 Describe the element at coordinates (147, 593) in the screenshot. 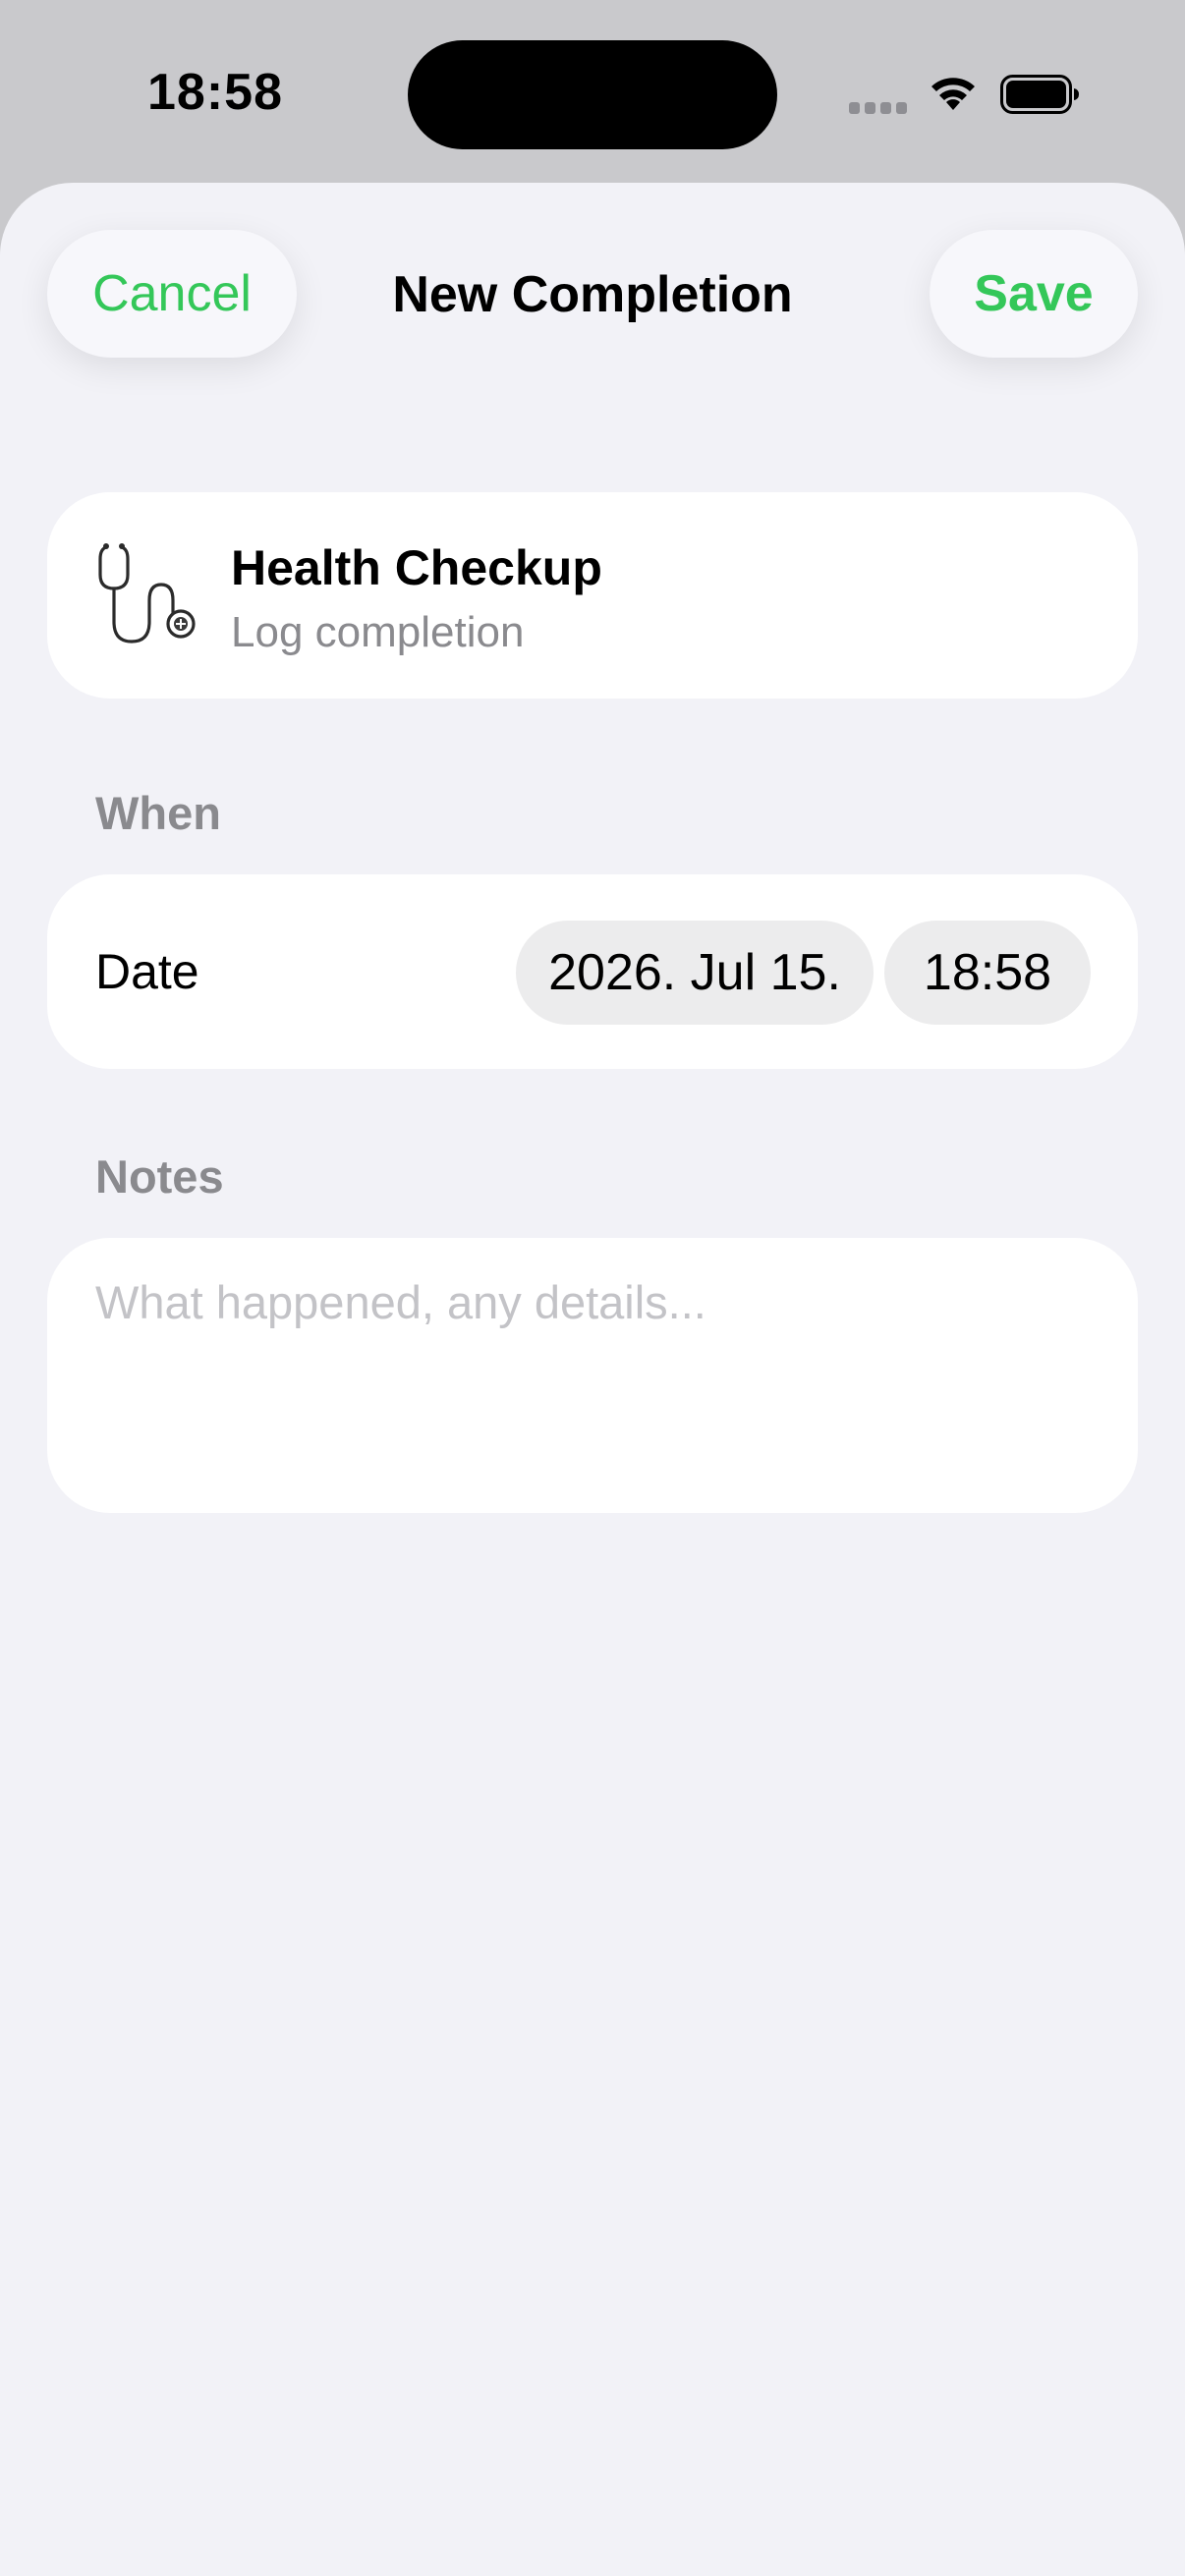

I see `stethoscope-icon` at that location.